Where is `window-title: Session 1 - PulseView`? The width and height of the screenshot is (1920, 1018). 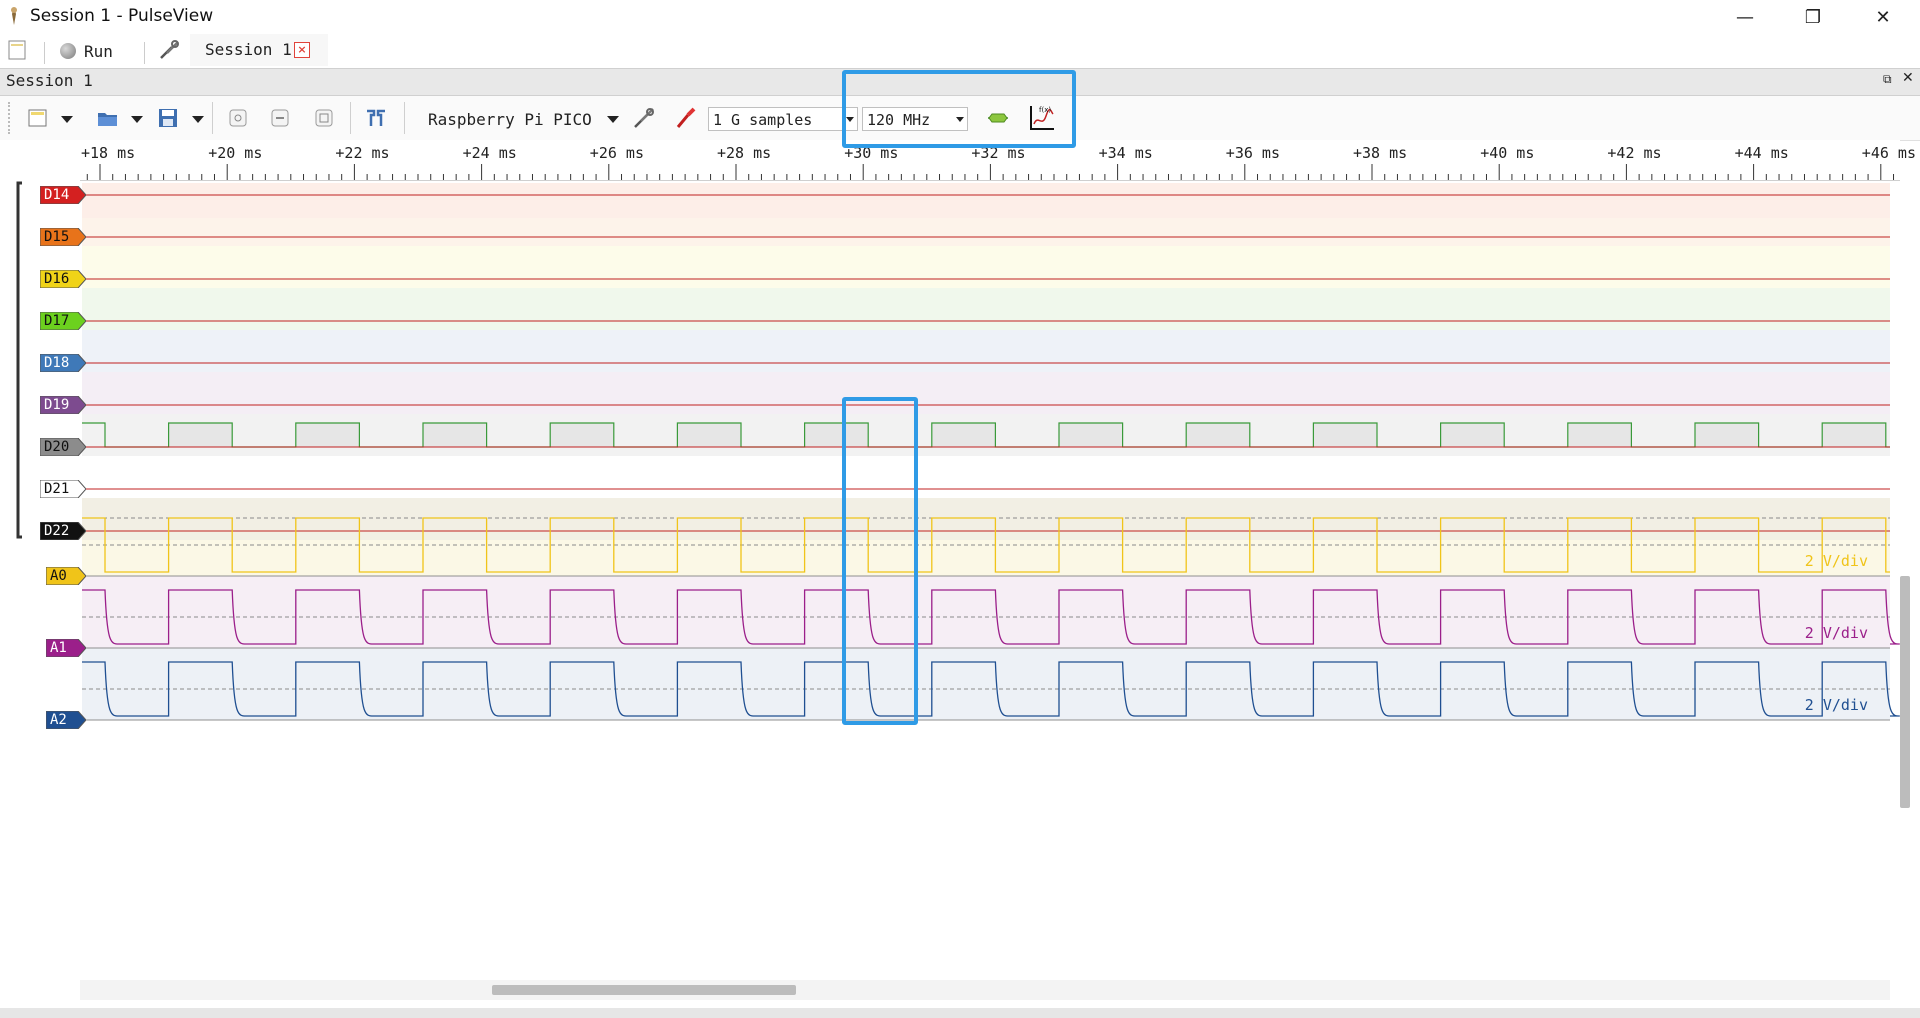 window-title: Session 1 - PulseView is located at coordinates (122, 16).